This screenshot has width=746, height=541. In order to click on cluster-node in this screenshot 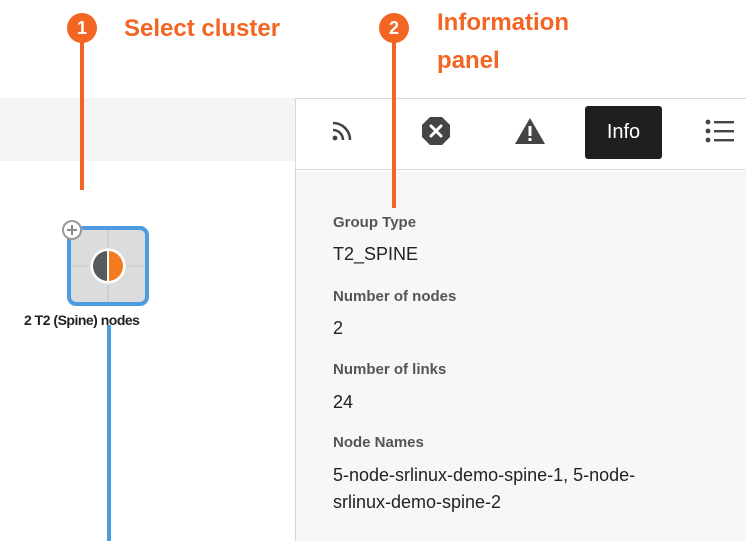, I will do `click(108, 266)`.